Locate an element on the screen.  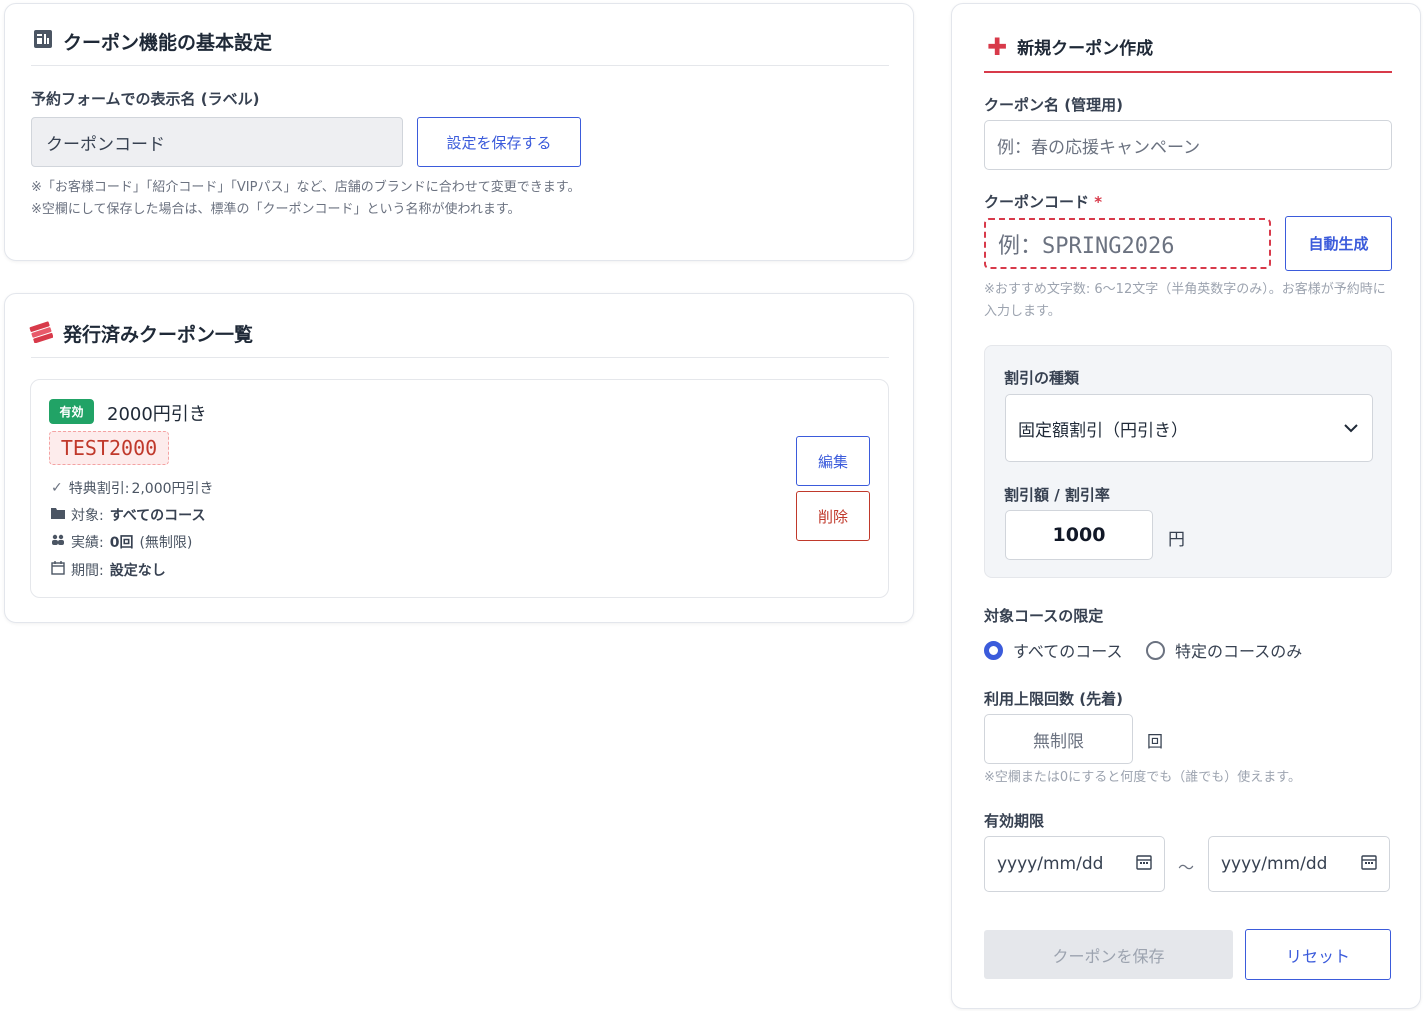
settings-title: クーポン機能の基本設定 is located at coordinates (168, 43).